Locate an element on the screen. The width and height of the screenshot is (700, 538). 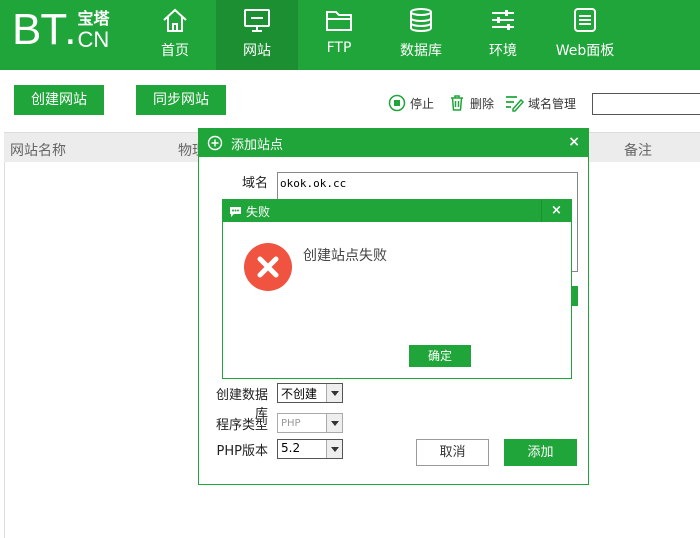
nav-item-database: 数据库 is located at coordinates (421, 35).